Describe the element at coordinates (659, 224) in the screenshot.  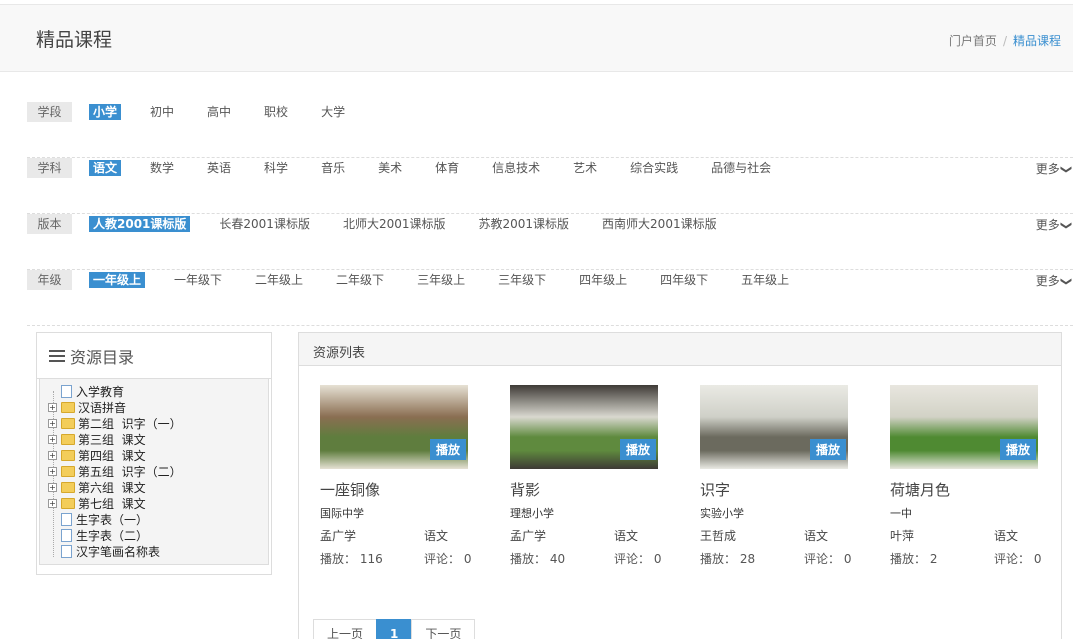
I see `filter-option: 西南师大2001课标版` at that location.